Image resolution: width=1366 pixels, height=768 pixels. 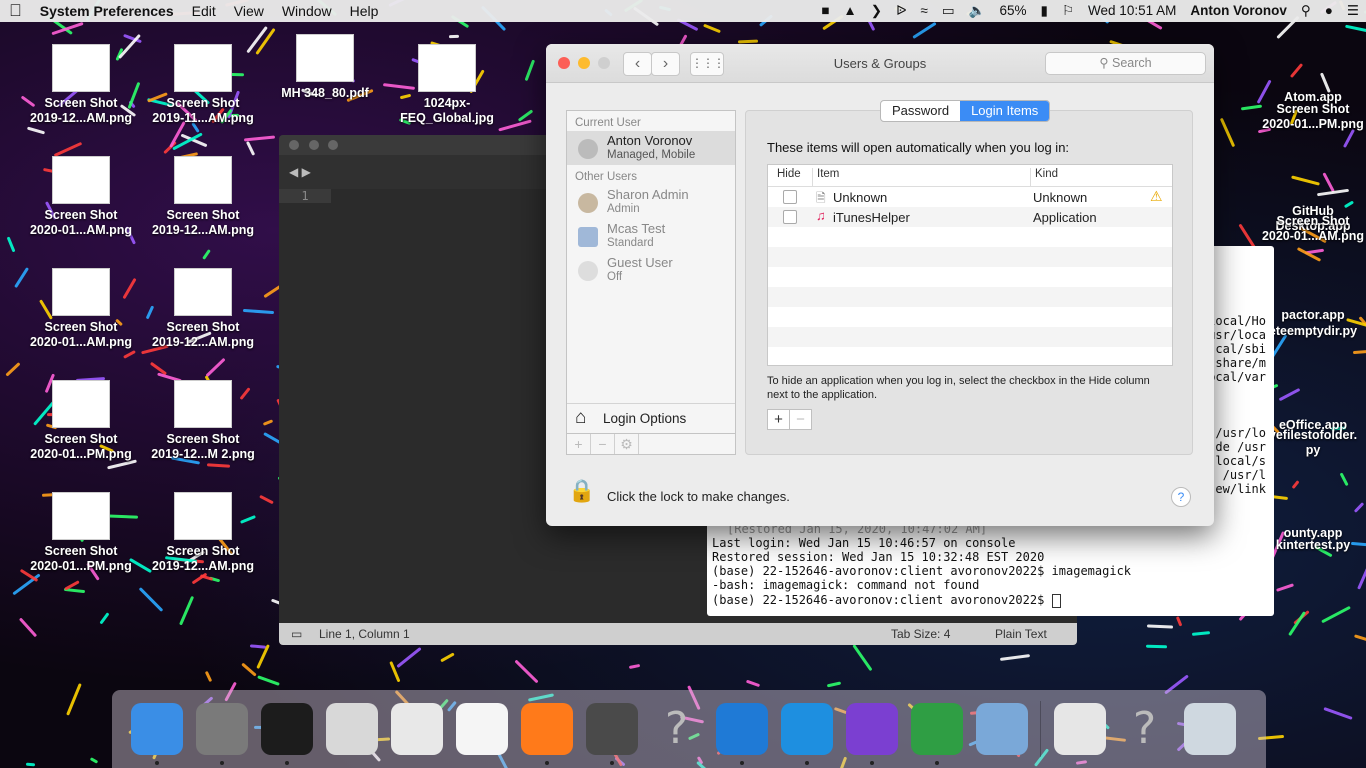 I want to click on flag-icon: ⚐, so click(x=1068, y=11).